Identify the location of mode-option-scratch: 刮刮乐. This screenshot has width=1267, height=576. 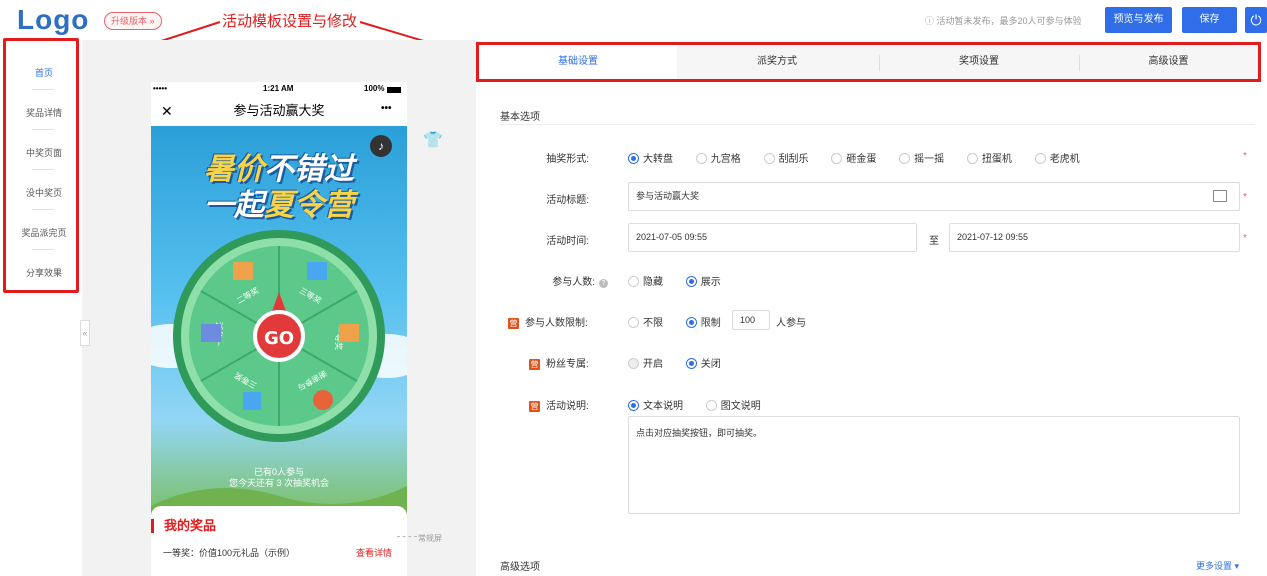
(786, 157).